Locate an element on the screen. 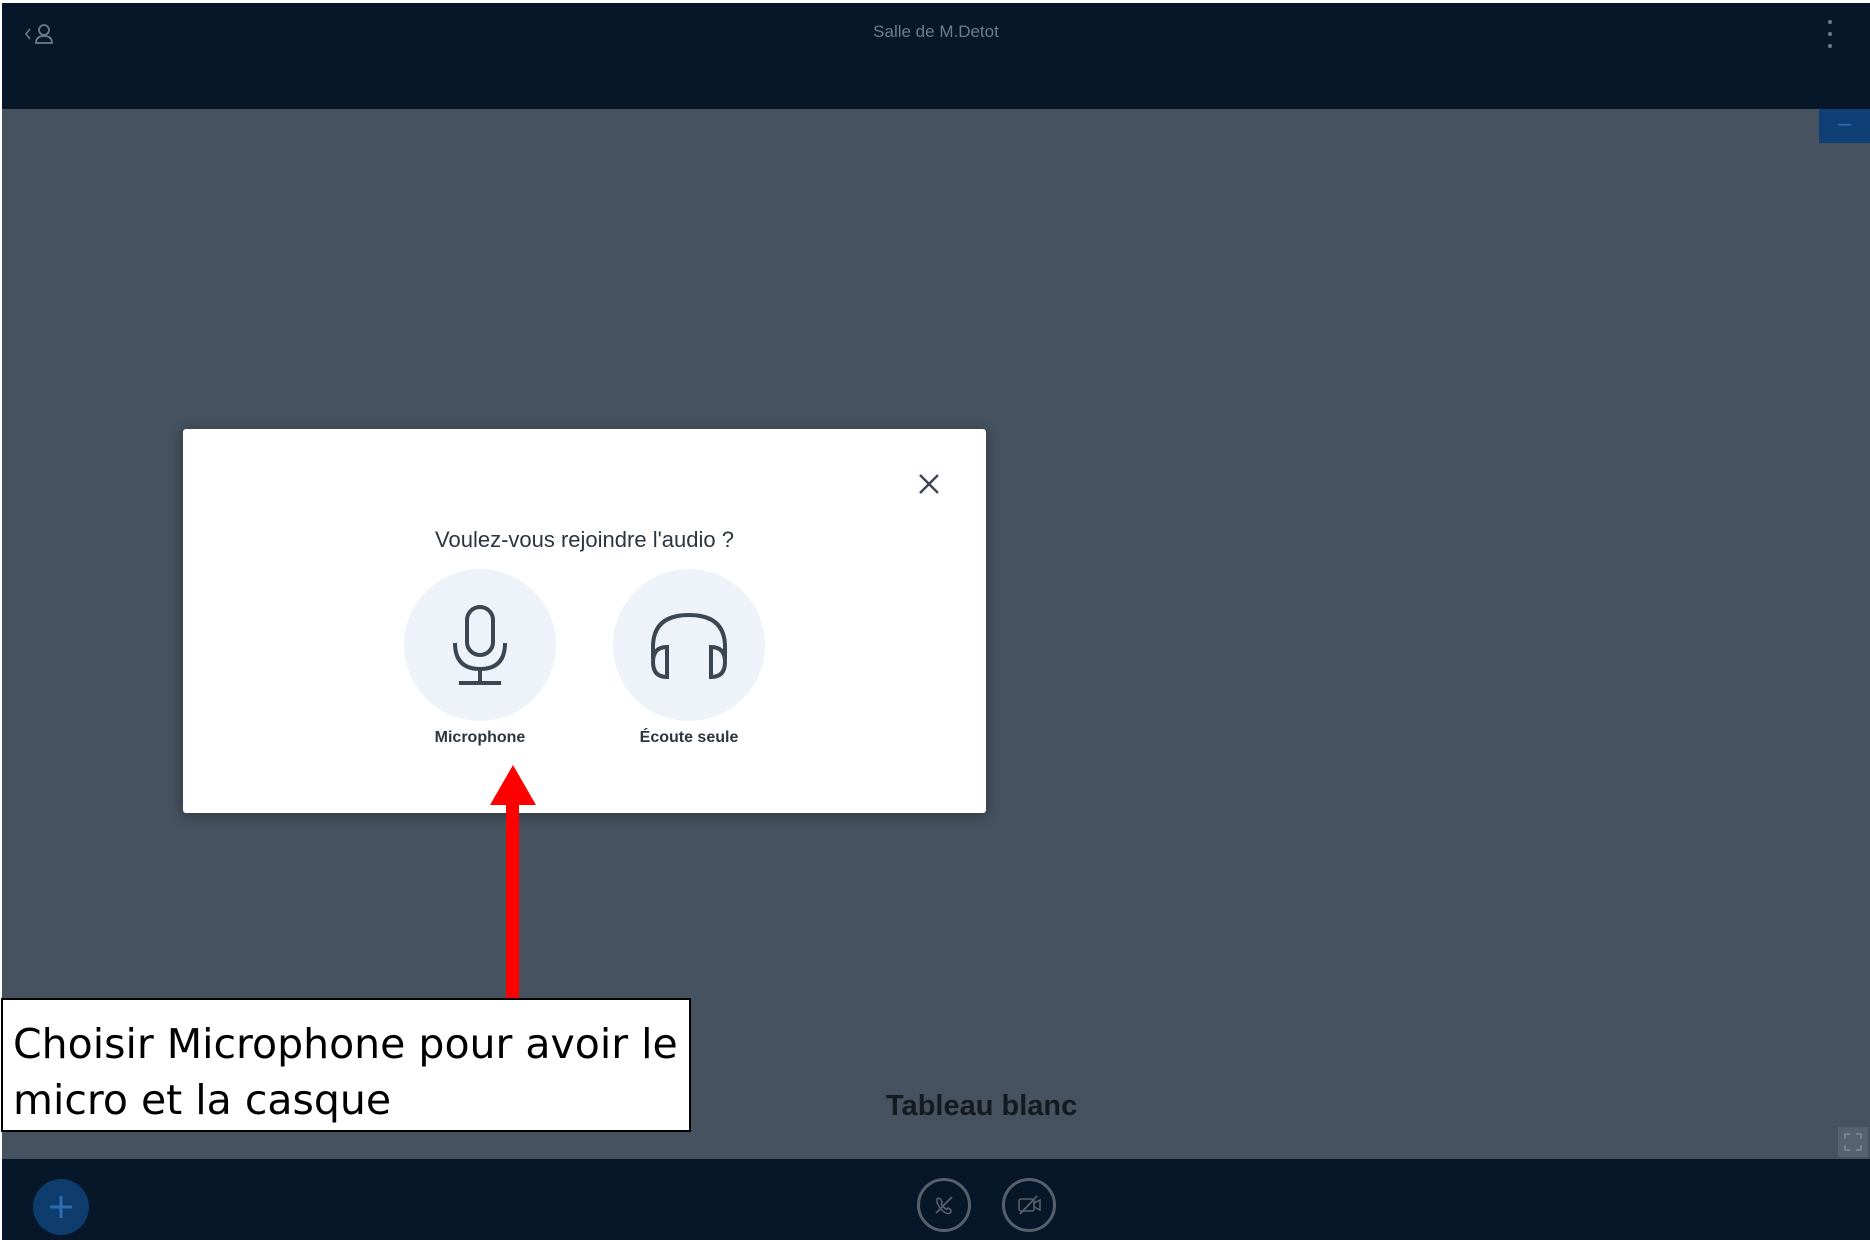 This screenshot has width=1870, height=1240. join-audio-button is located at coordinates (944, 1205).